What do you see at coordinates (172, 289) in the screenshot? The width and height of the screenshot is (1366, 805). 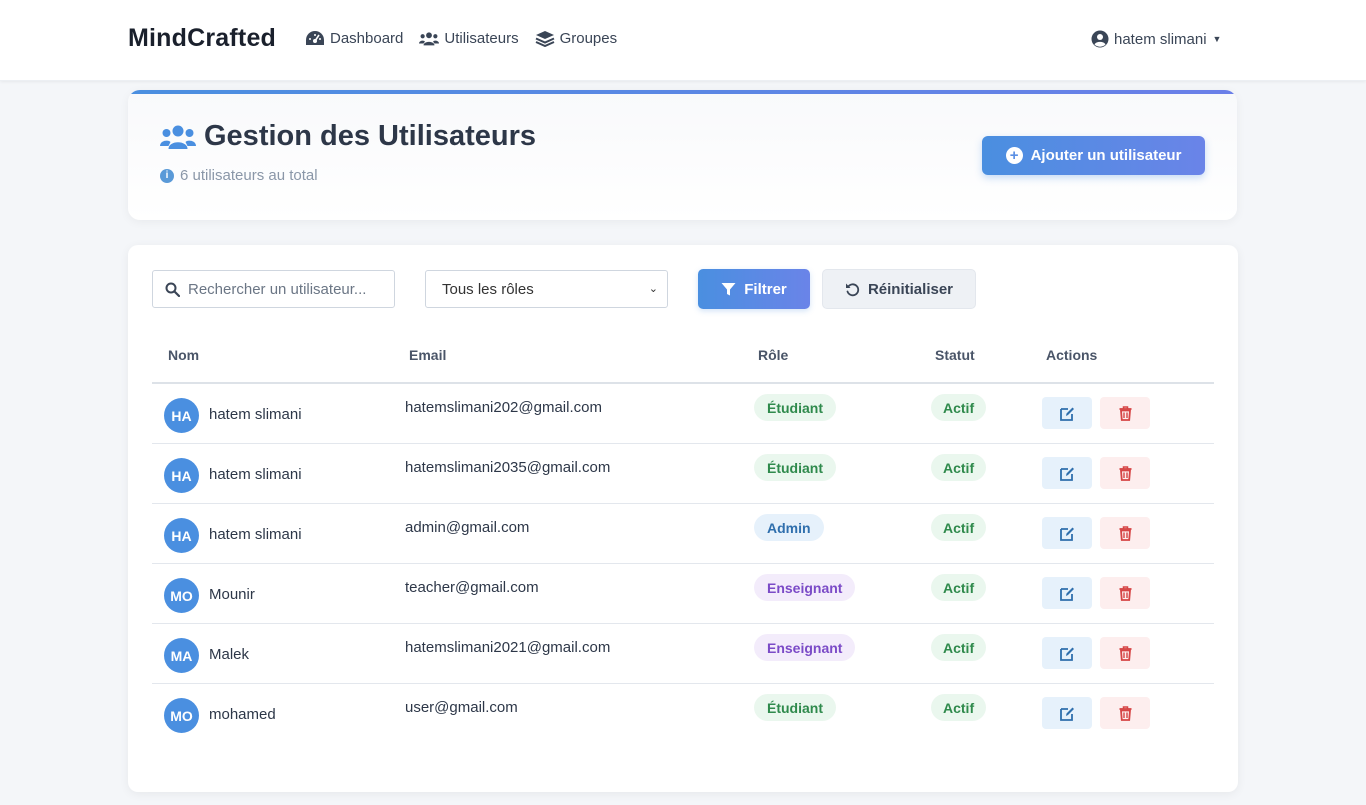 I see `search-icon` at bounding box center [172, 289].